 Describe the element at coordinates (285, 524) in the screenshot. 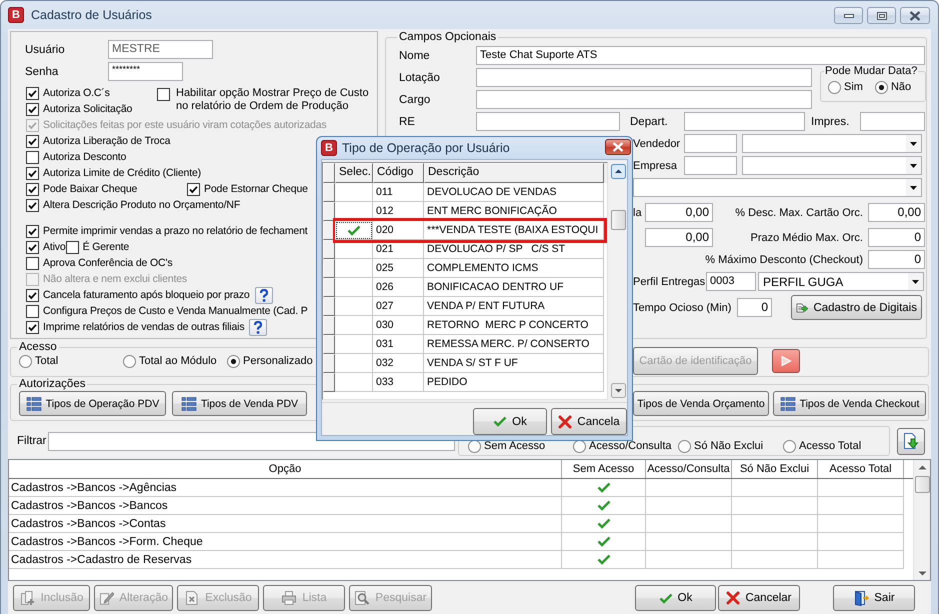

I see `table-cell: Cadastros ->Bancos ->Contas` at that location.